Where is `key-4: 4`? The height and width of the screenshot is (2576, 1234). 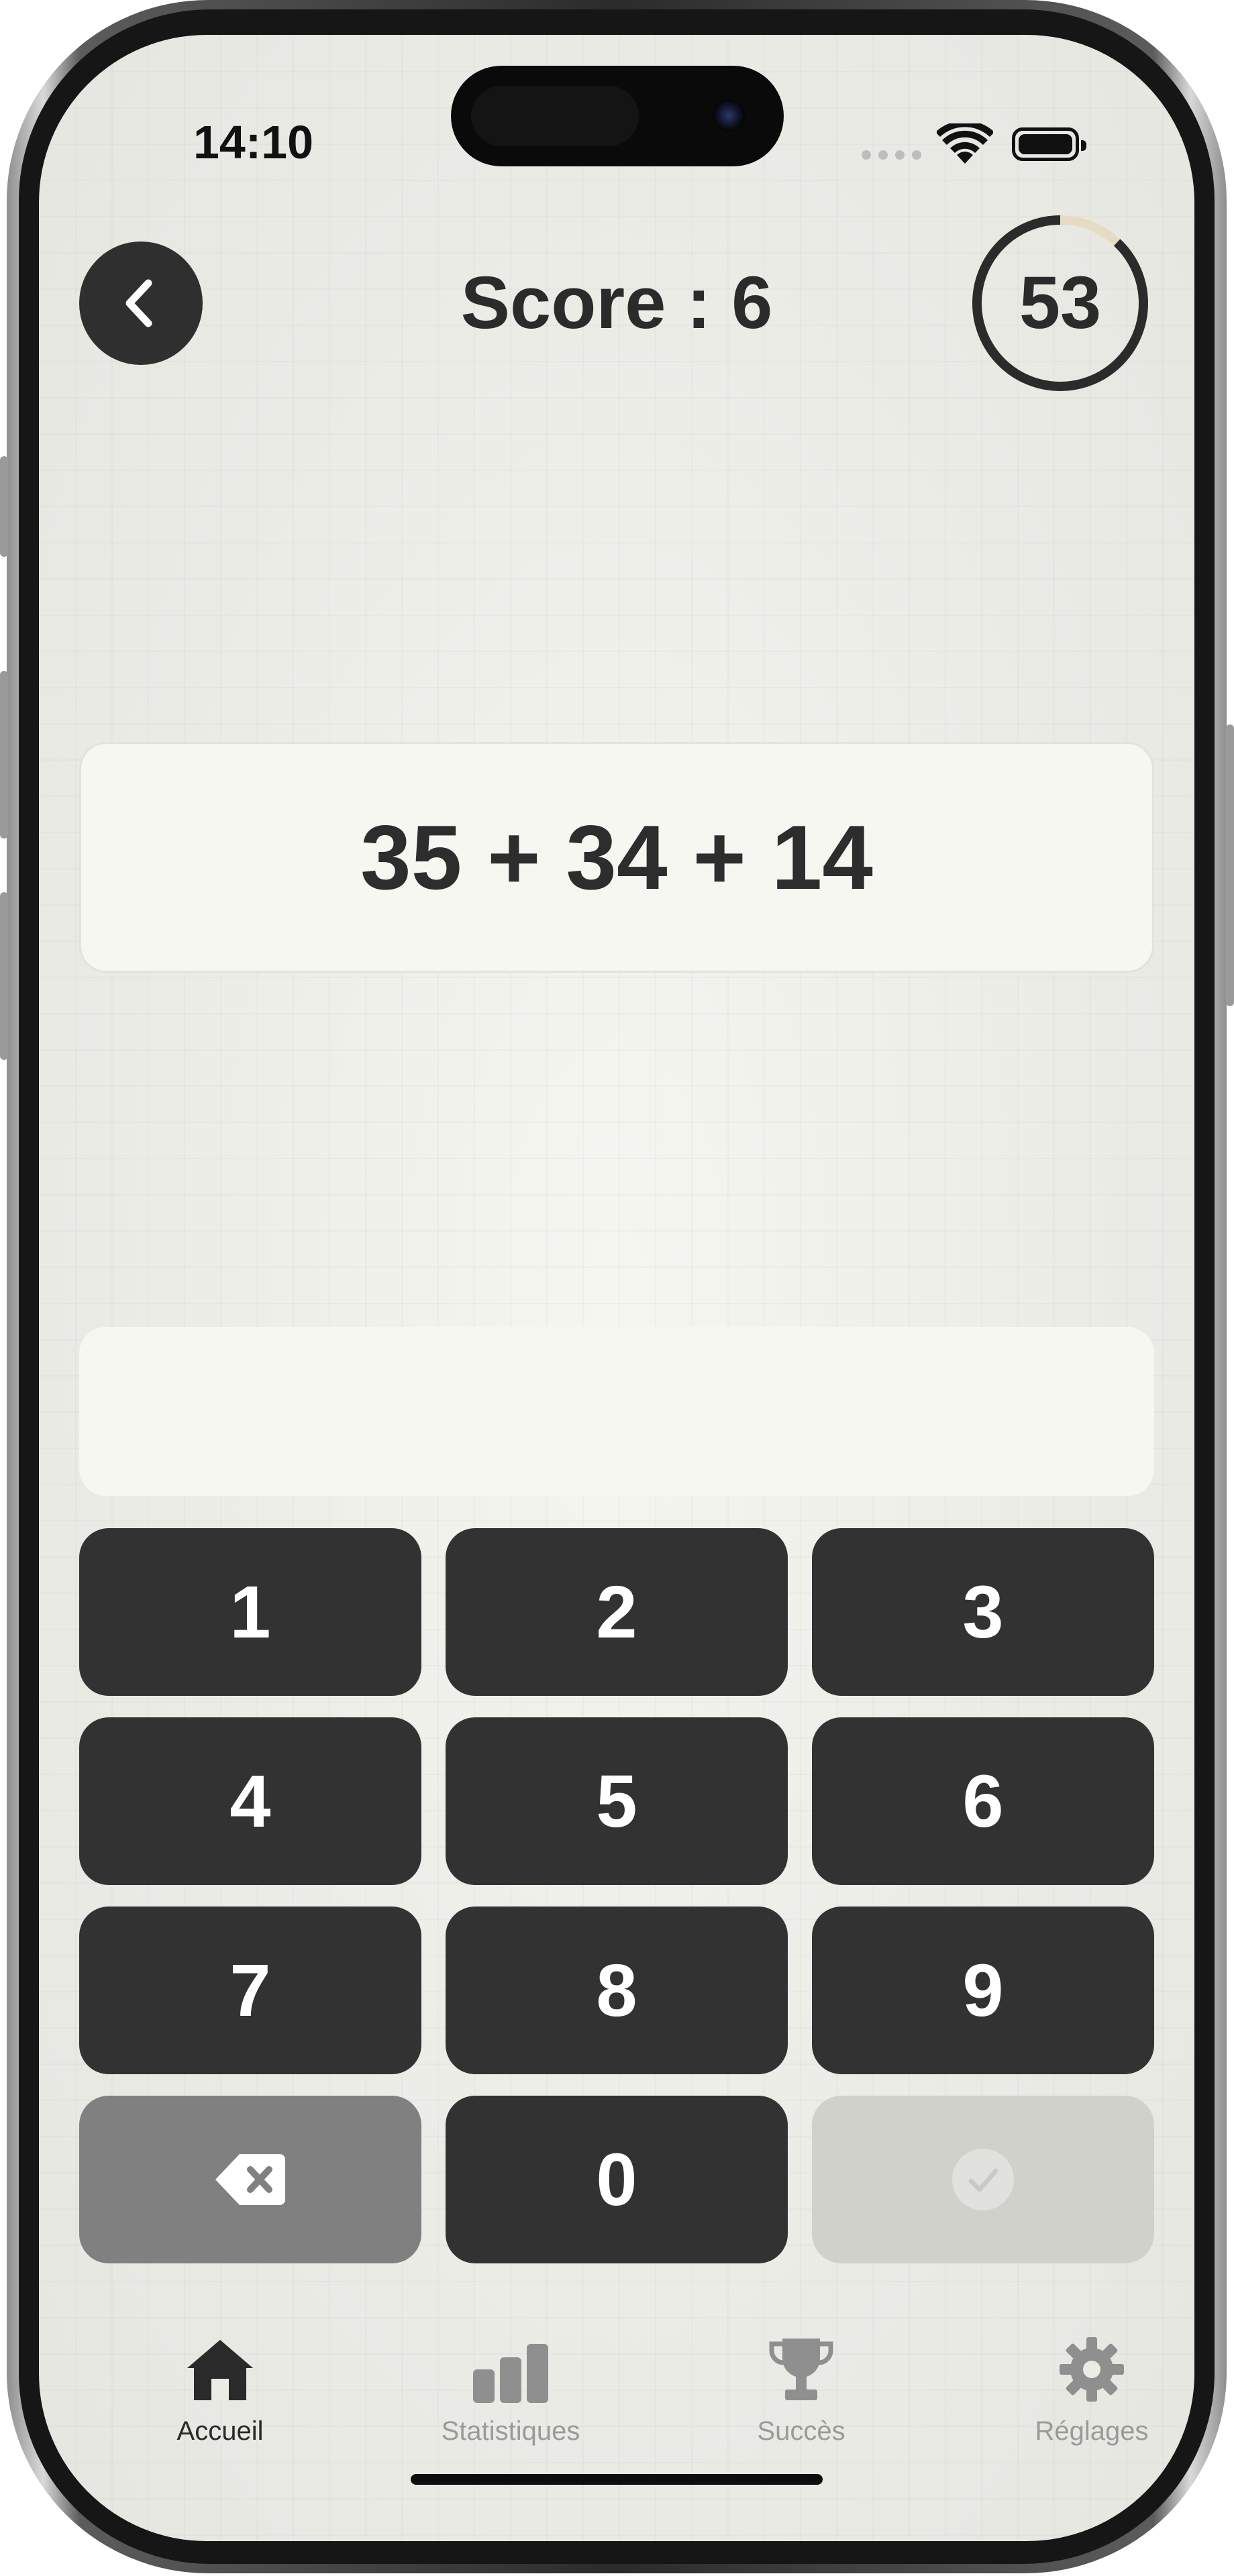
key-4: 4 is located at coordinates (250, 1801).